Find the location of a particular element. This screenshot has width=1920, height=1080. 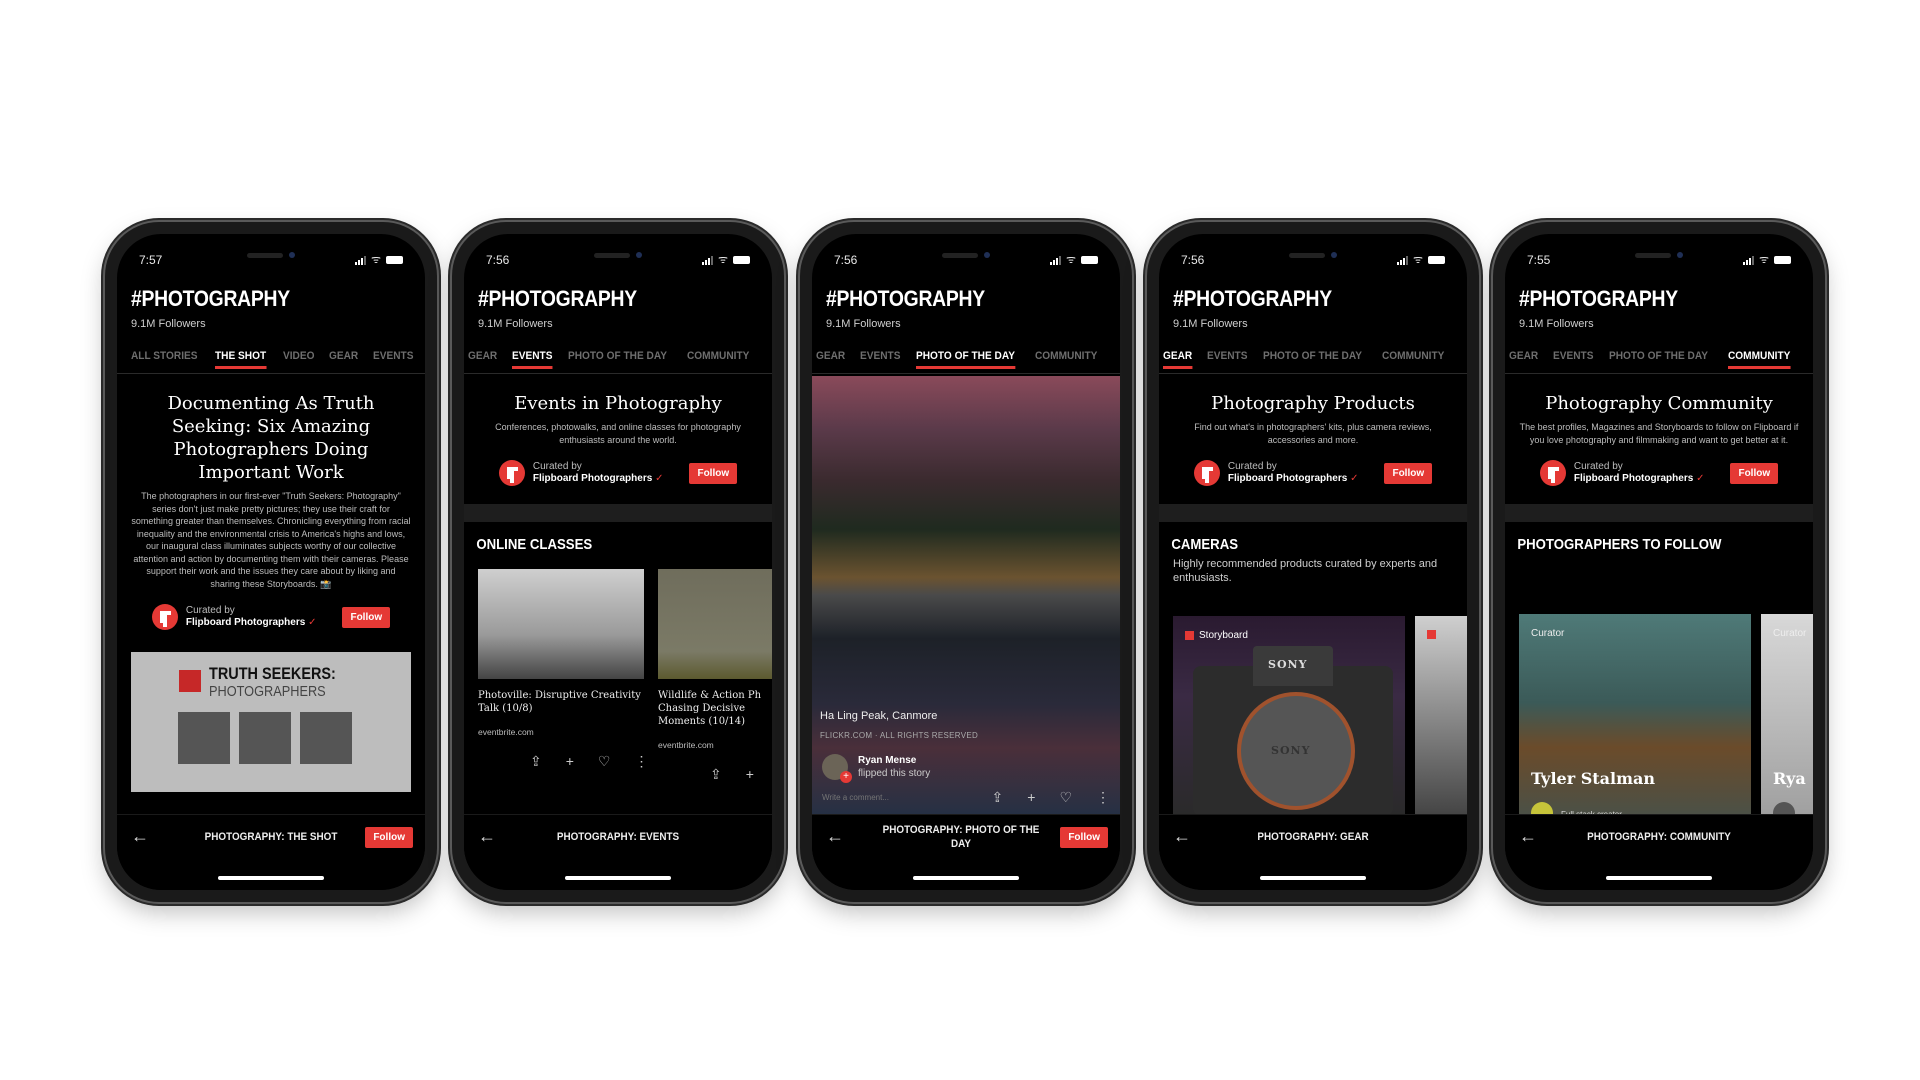

tab-video: VIDEO is located at coordinates (298, 359).